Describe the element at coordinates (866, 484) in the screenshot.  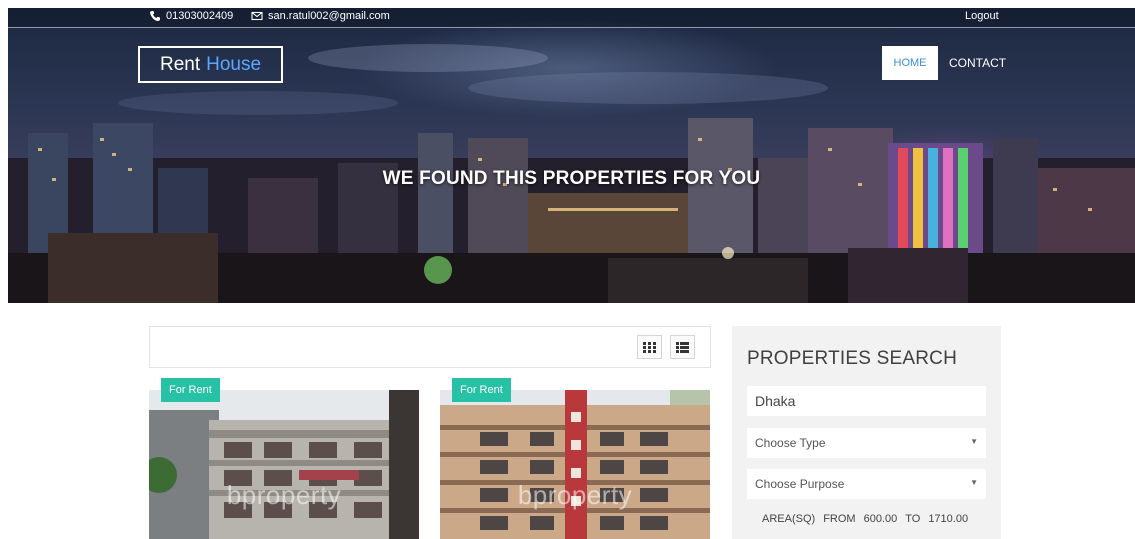
I see `purpose-select: Choose Purpose ▼` at that location.